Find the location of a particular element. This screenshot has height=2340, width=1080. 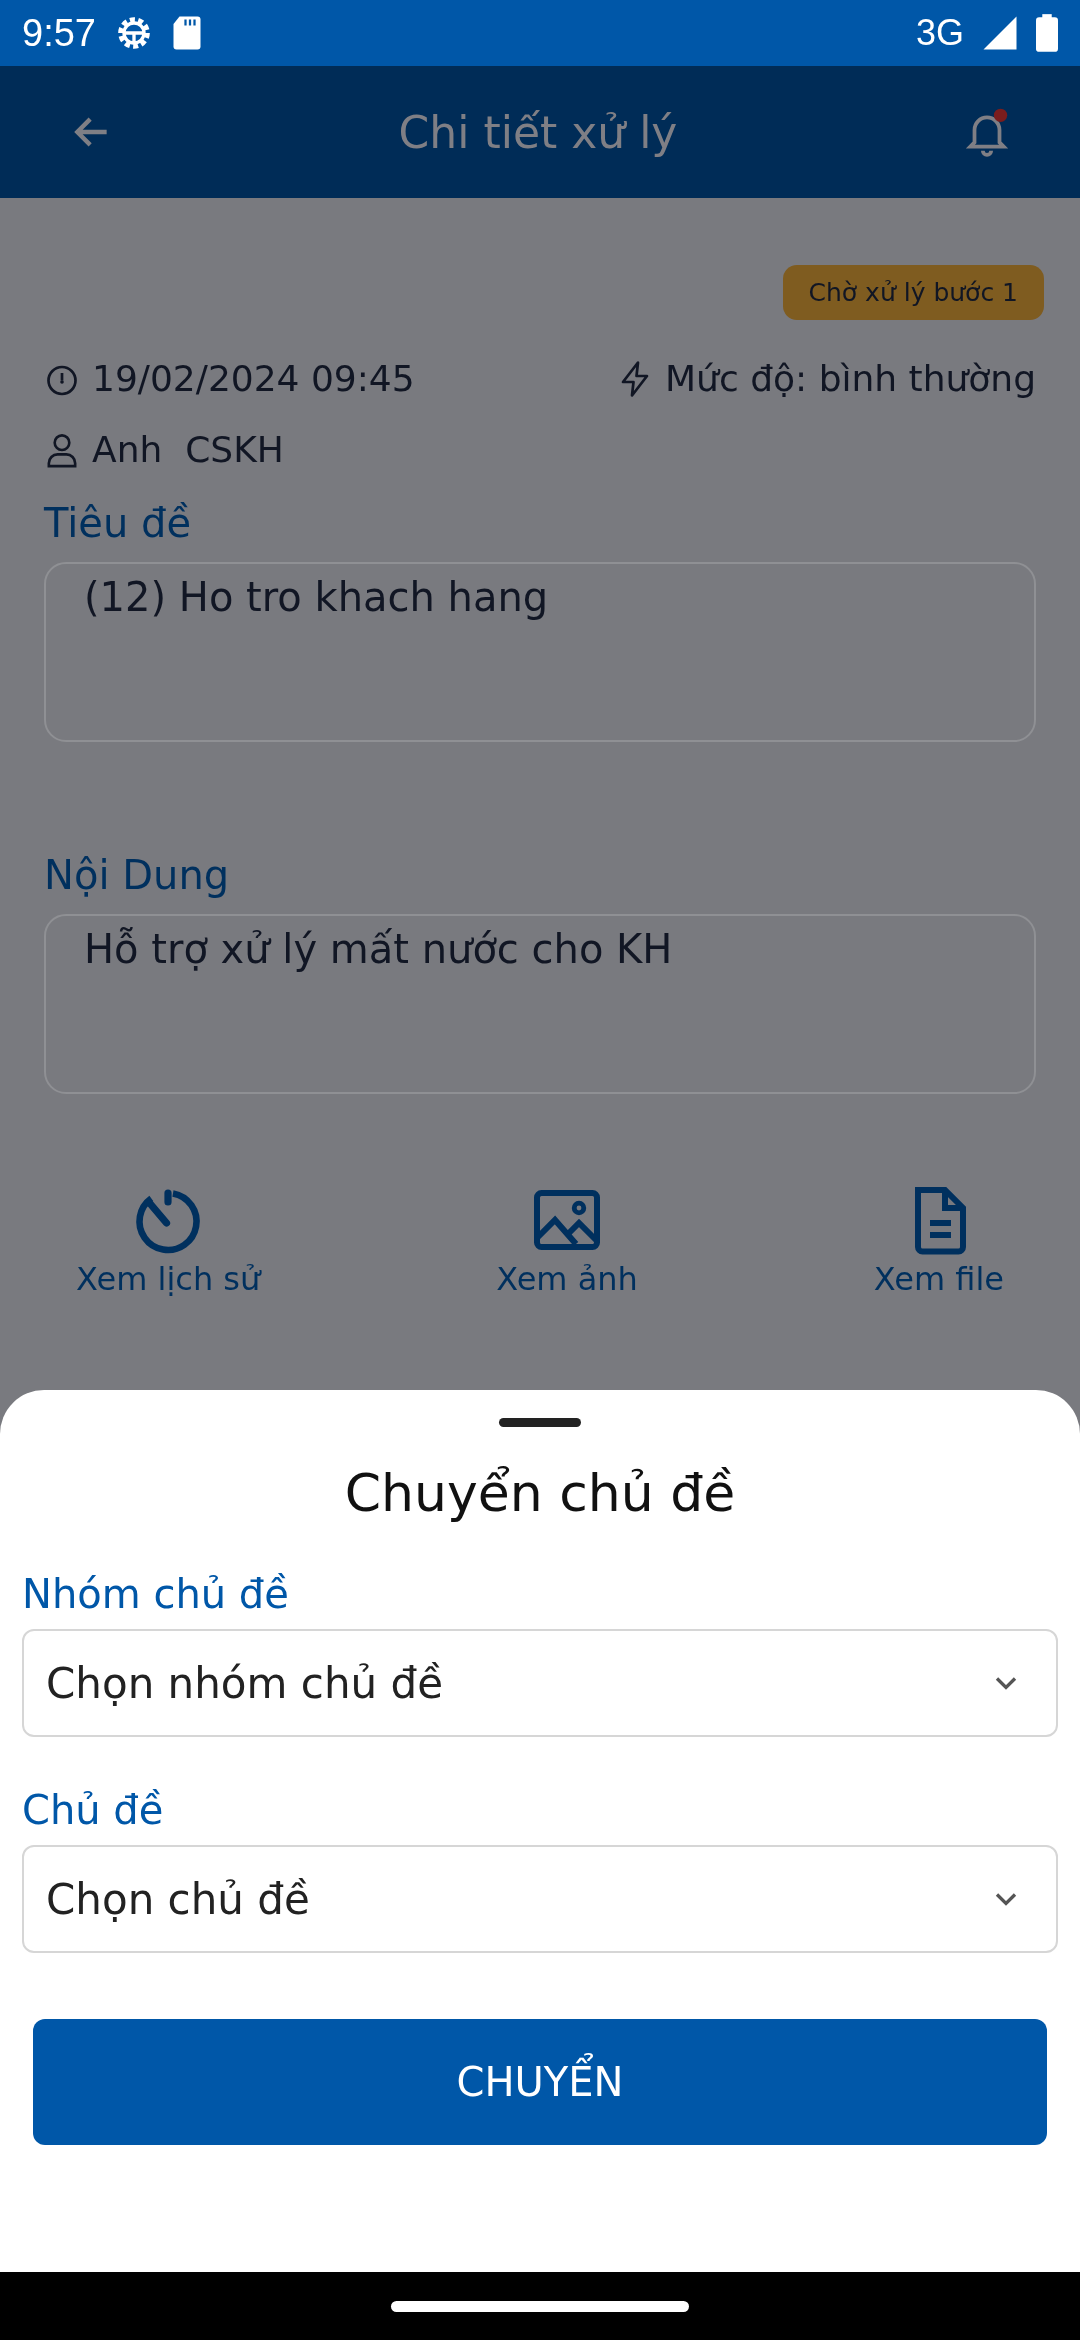

sheet-title: Chuyển chủ đề is located at coordinates (540, 1493).